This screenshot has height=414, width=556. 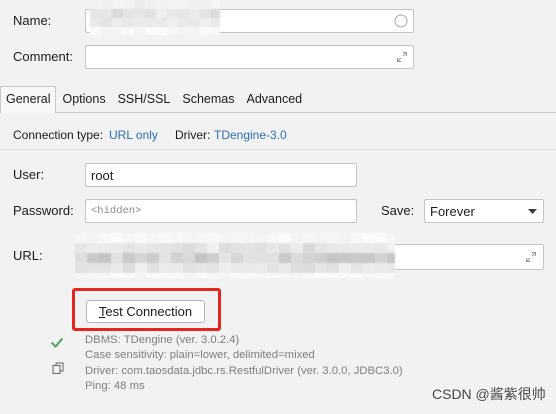 What do you see at coordinates (532, 211) in the screenshot?
I see `dropdown-arrow-icon` at bounding box center [532, 211].